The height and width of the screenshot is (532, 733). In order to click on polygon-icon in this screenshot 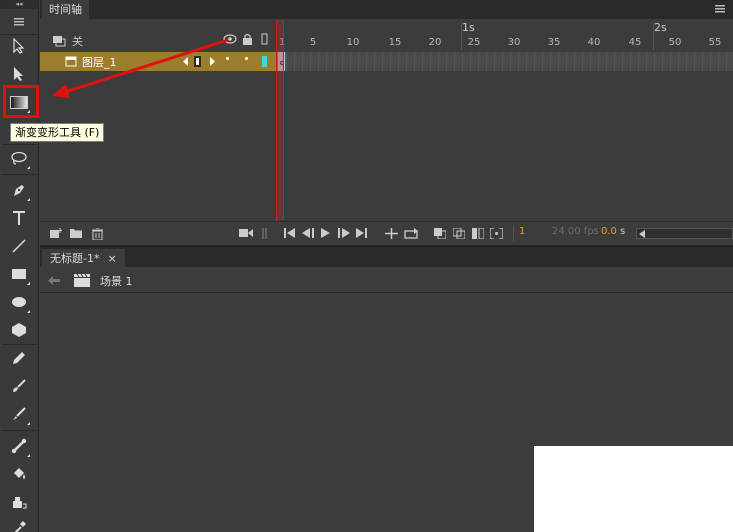, I will do `click(19, 330)`.